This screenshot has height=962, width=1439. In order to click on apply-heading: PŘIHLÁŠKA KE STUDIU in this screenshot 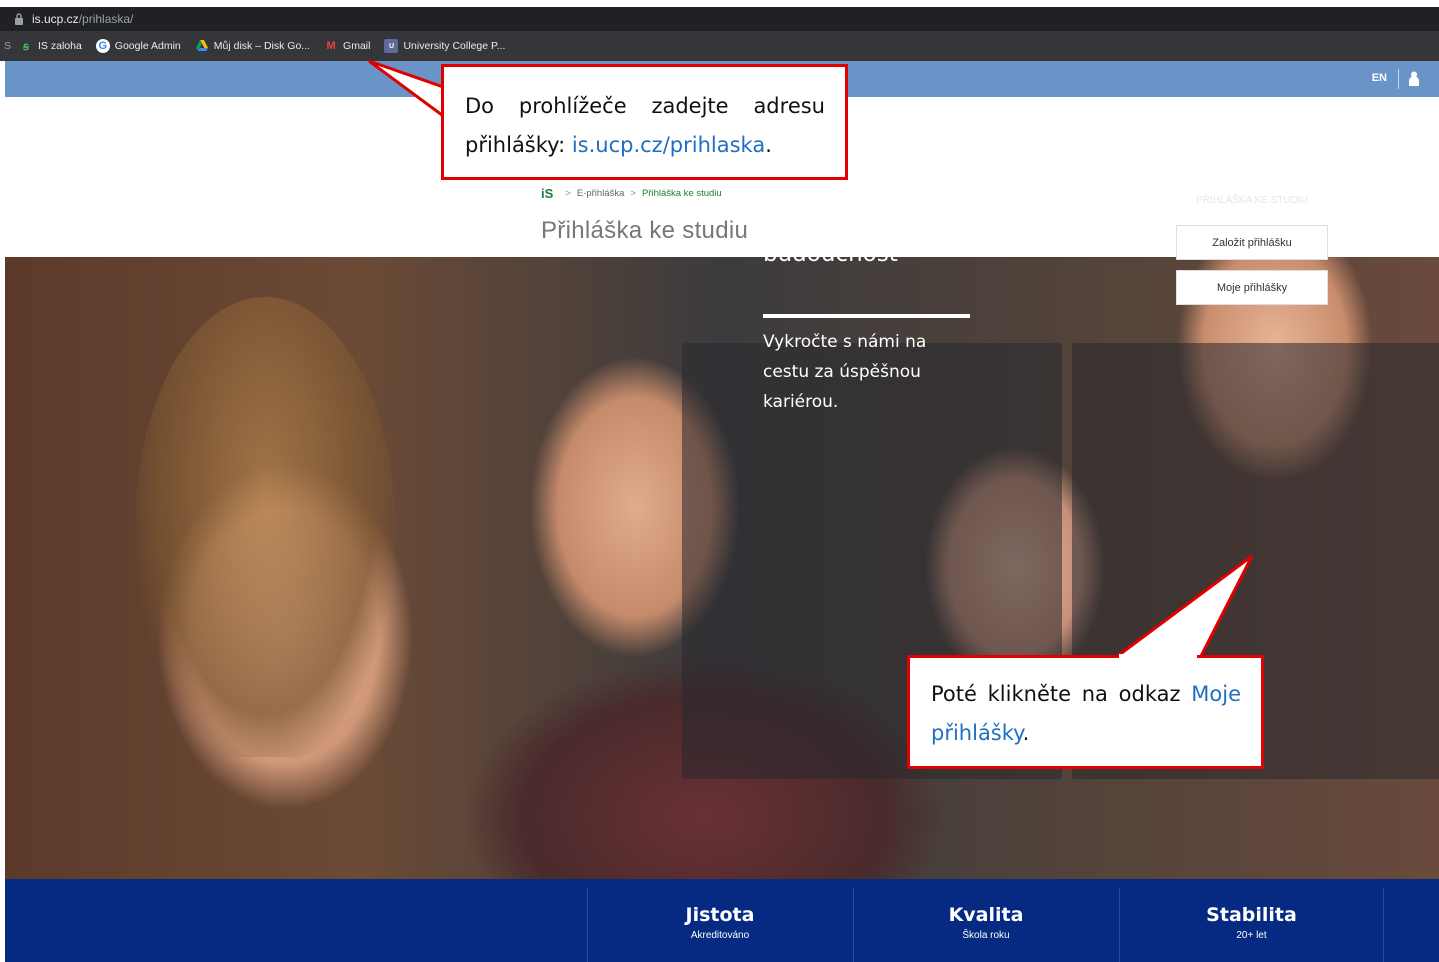, I will do `click(1252, 200)`.